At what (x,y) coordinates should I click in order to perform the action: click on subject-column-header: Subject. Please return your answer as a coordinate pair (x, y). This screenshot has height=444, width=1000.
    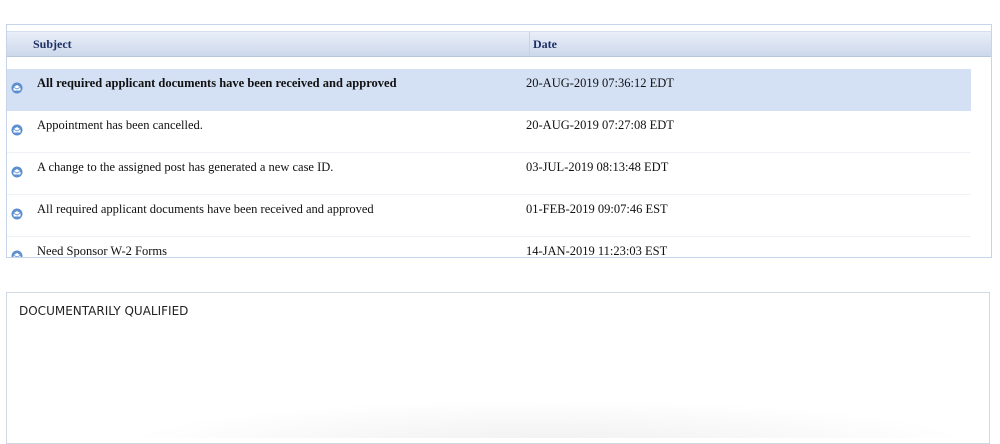
    Looking at the image, I should click on (280, 44).